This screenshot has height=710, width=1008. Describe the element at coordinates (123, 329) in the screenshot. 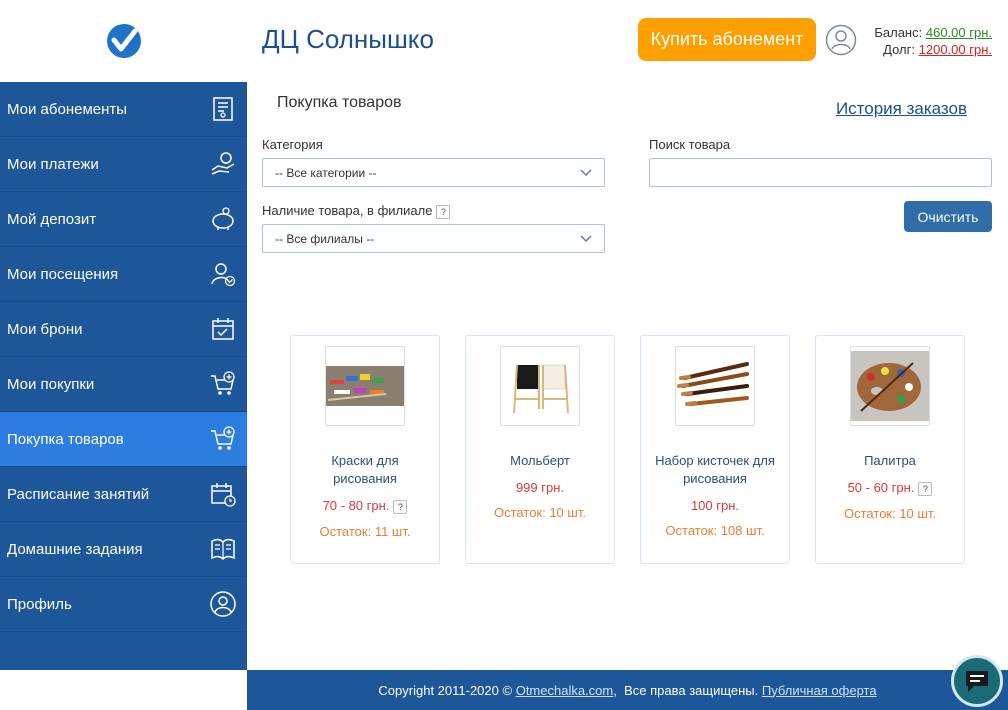

I see `sidebar-item-bookings: Мои брони` at that location.